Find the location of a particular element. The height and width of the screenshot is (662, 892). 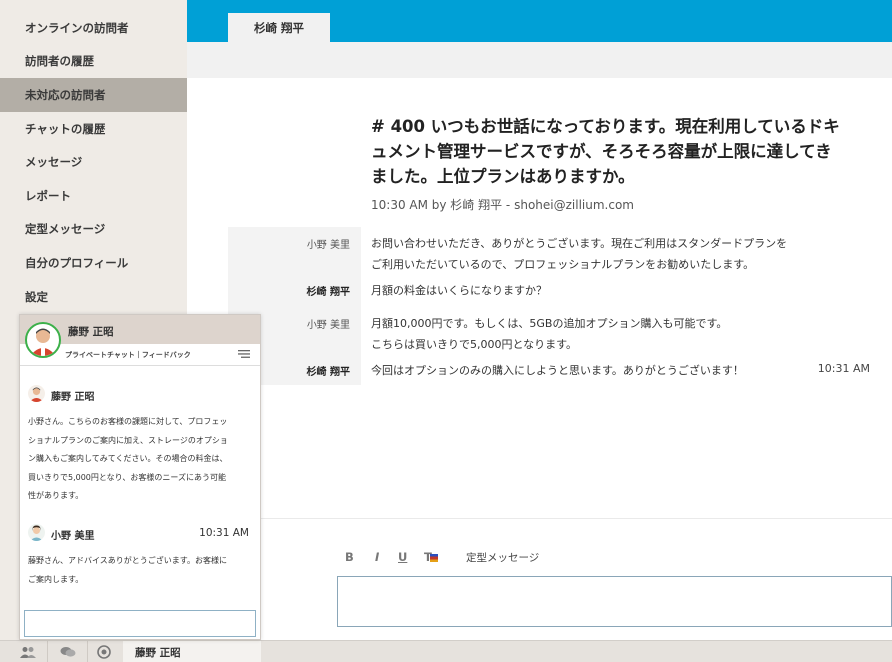

users-icon is located at coordinates (27, 652).